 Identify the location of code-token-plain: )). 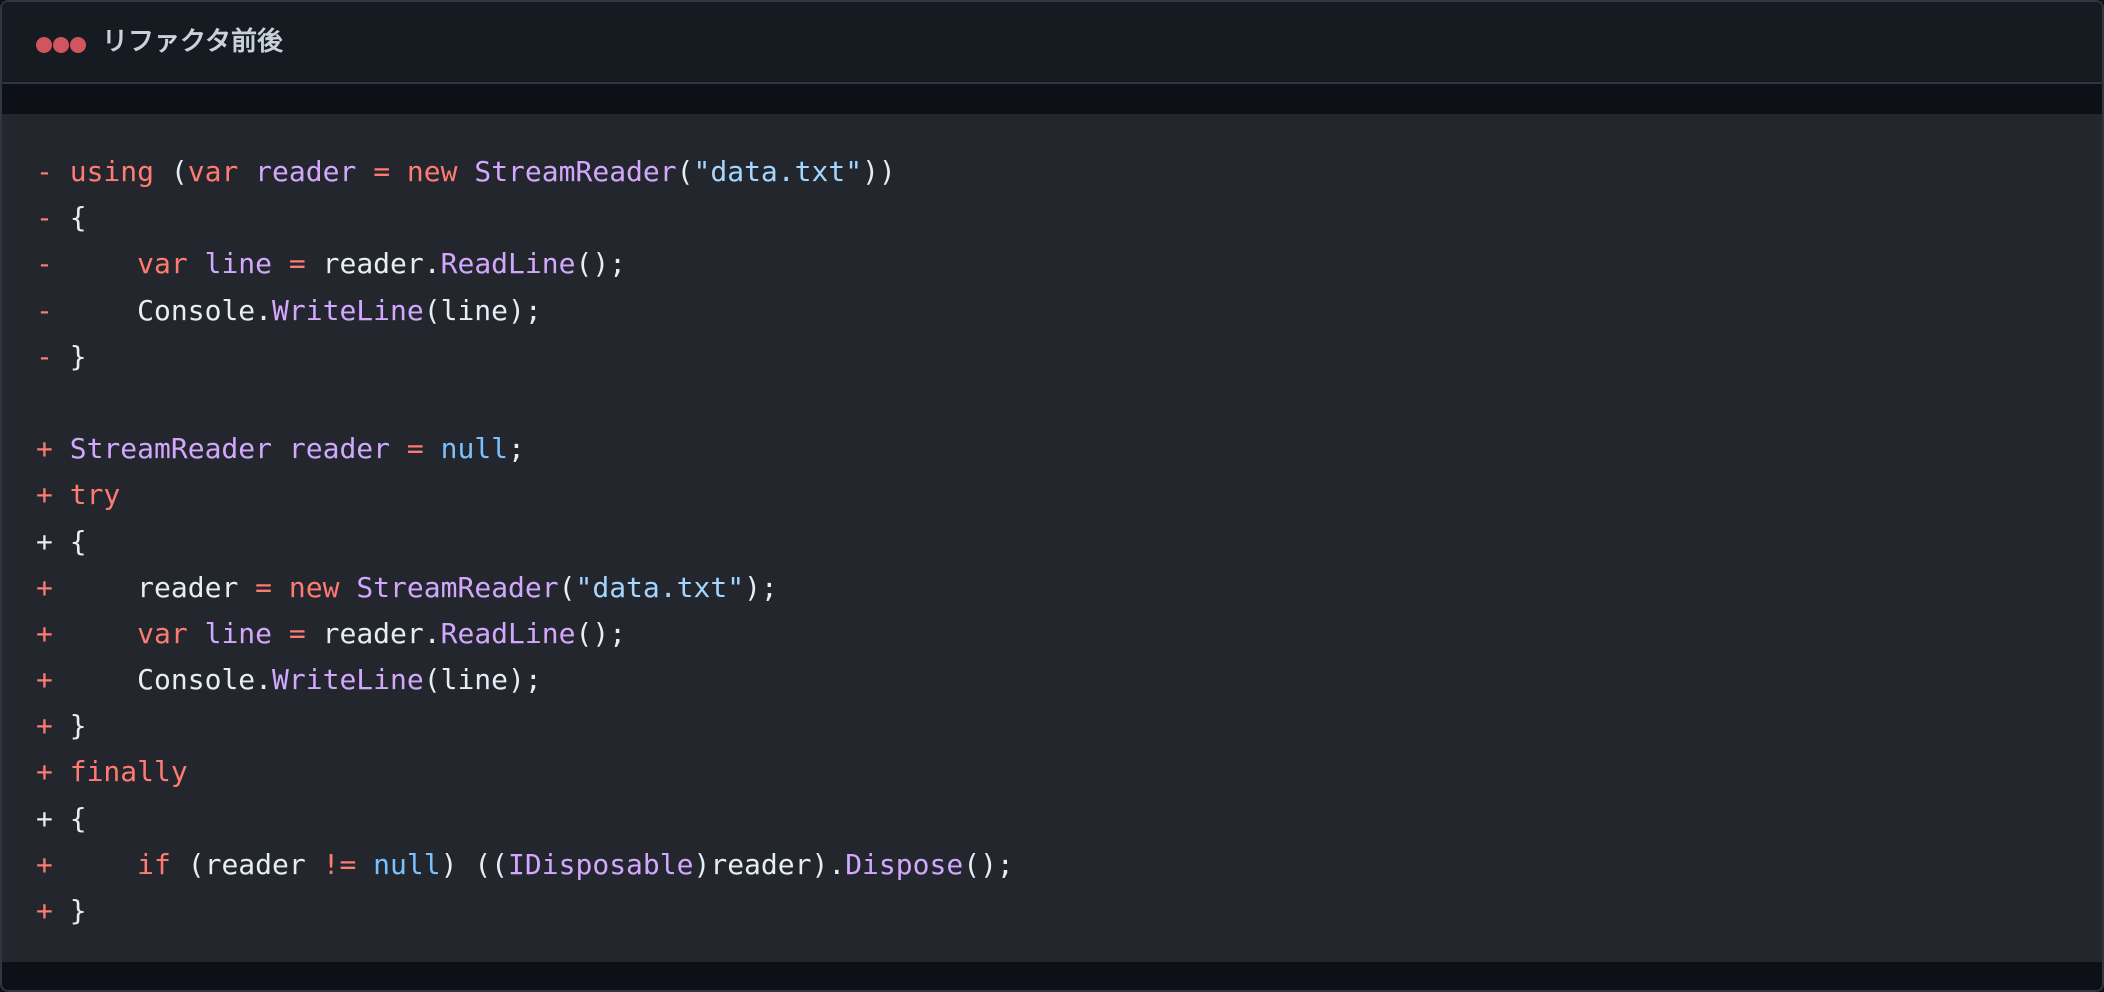
(879, 171).